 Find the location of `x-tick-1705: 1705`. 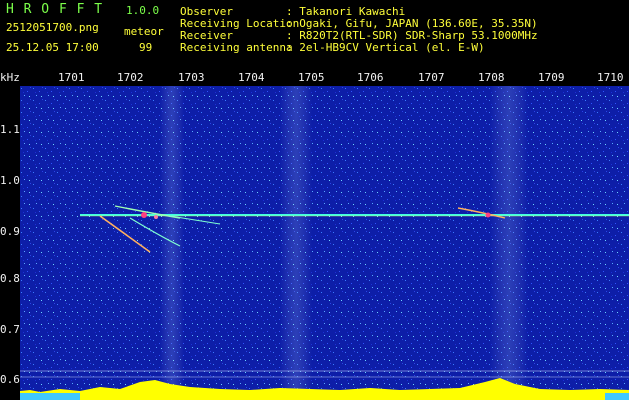

x-tick-1705: 1705 is located at coordinates (311, 77).